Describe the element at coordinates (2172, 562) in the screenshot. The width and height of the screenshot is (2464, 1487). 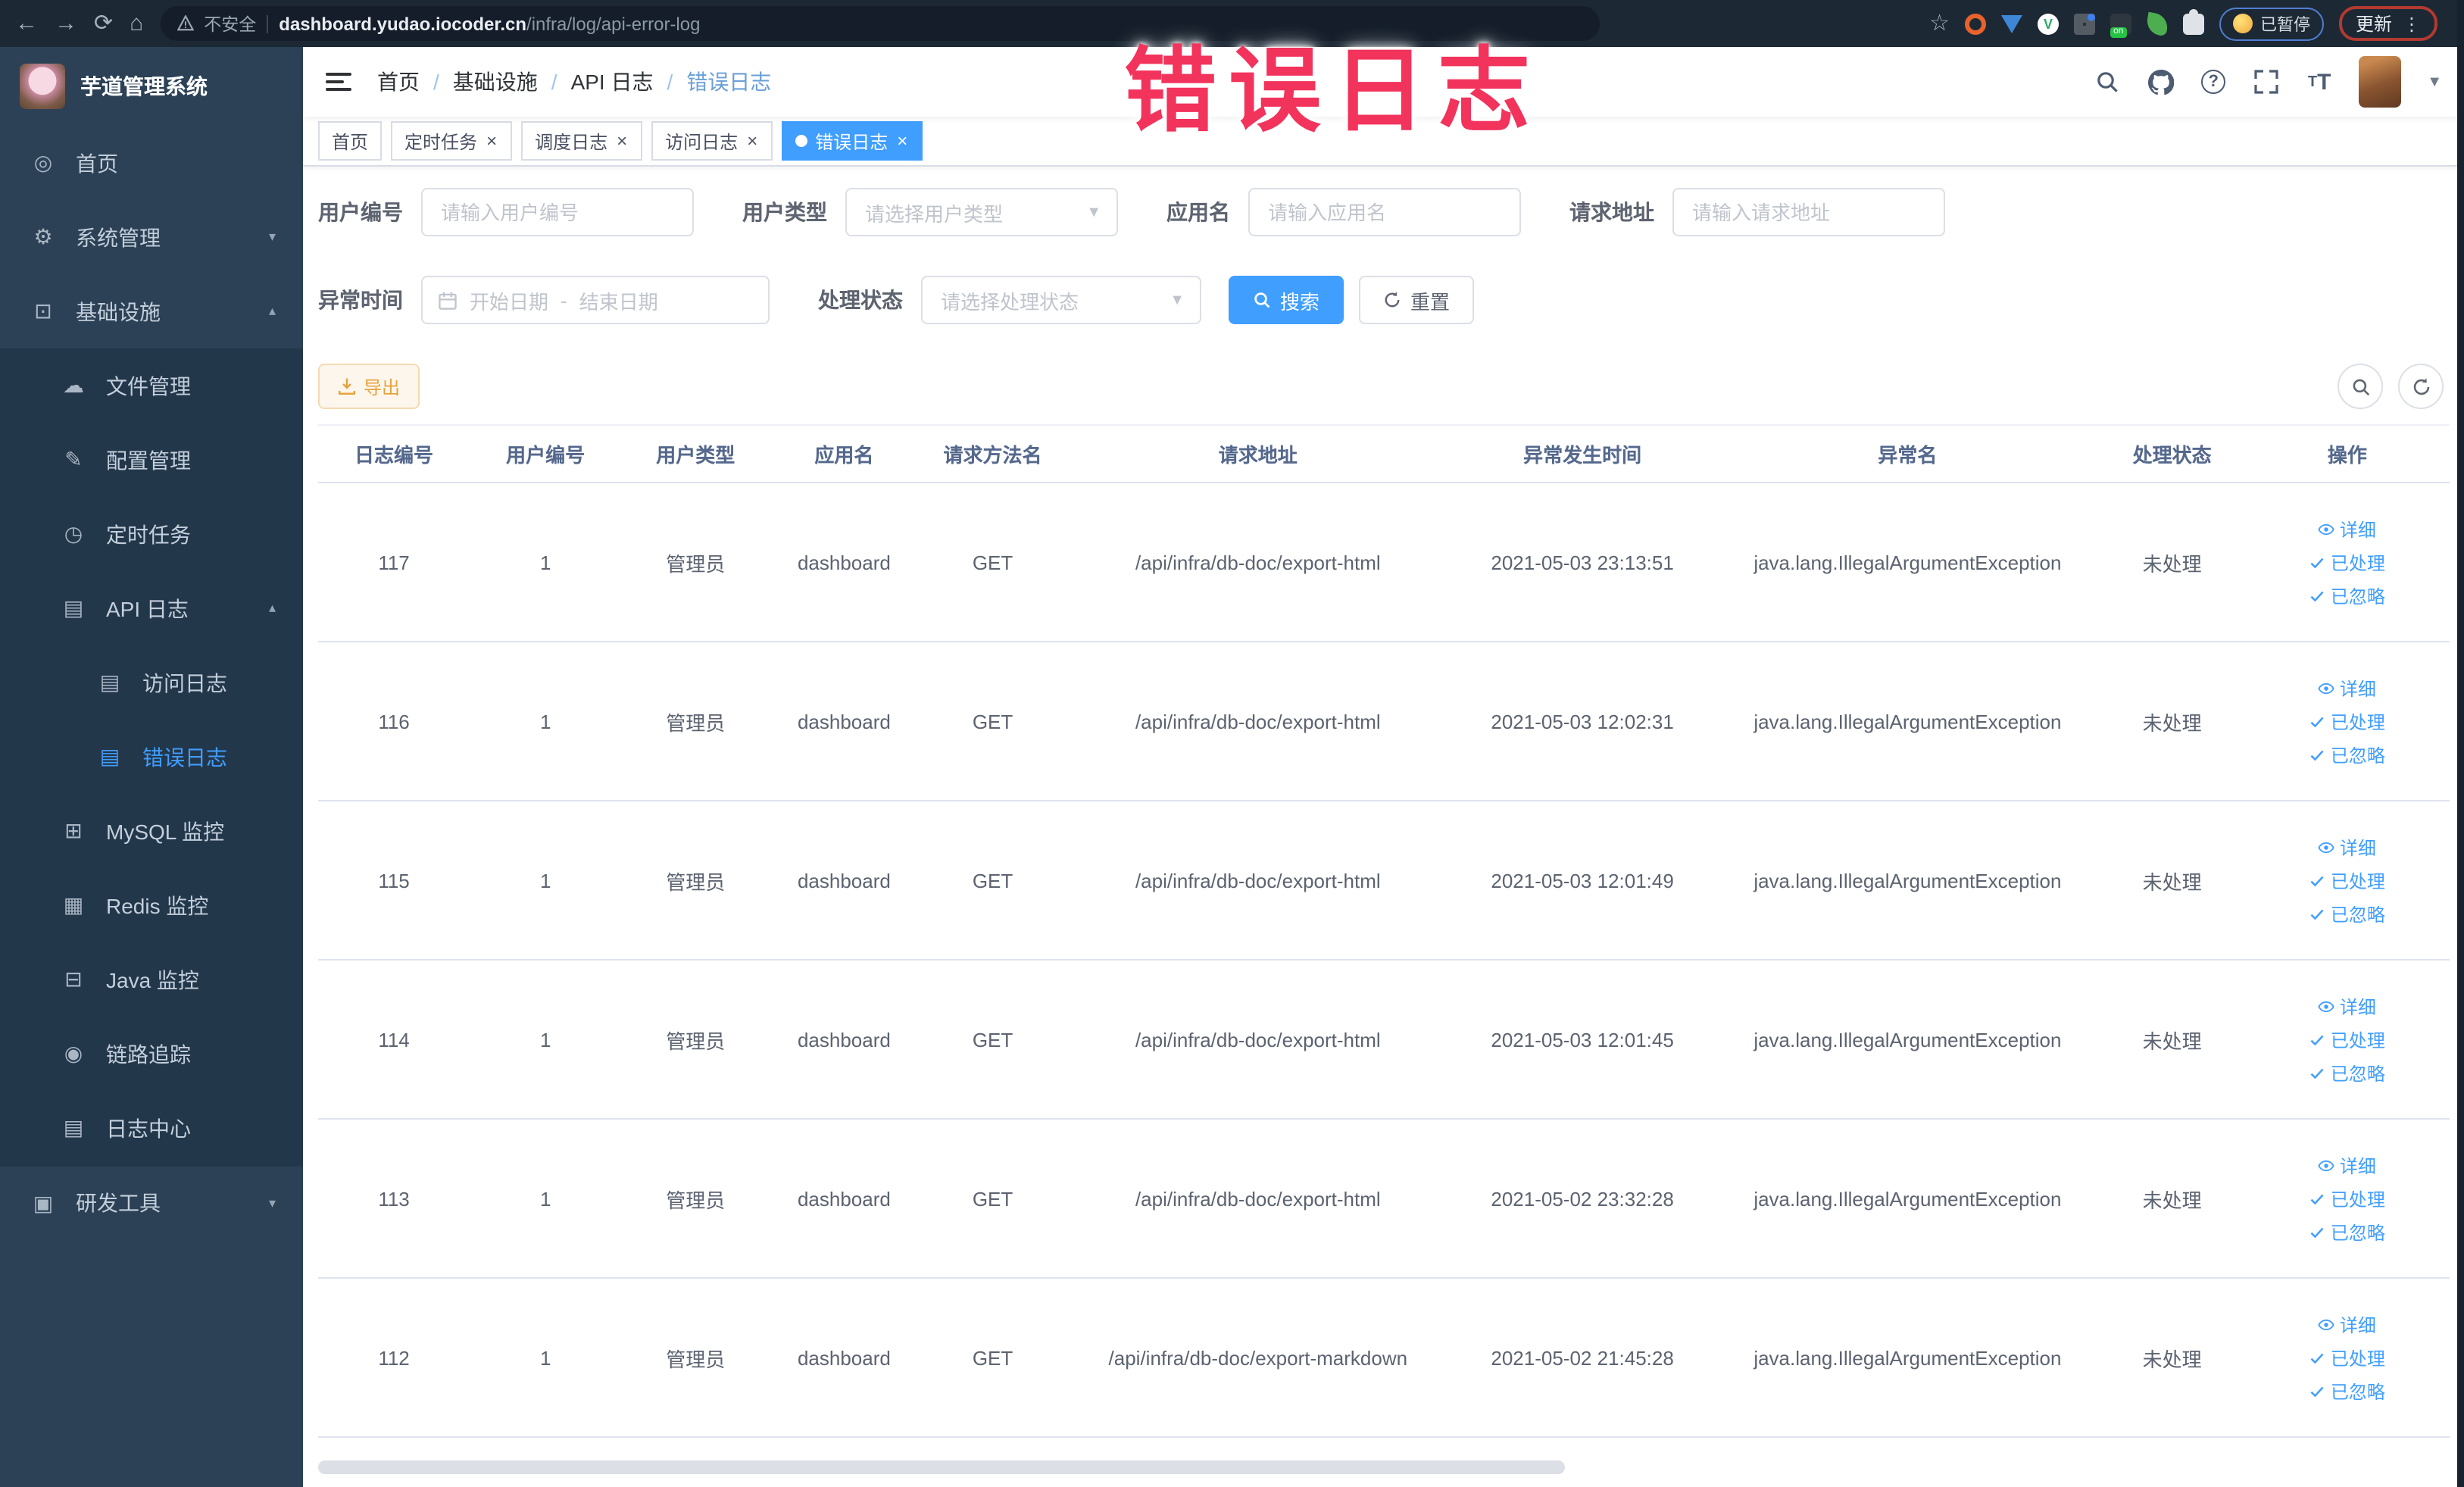
I see `cell-status: 未处理` at that location.